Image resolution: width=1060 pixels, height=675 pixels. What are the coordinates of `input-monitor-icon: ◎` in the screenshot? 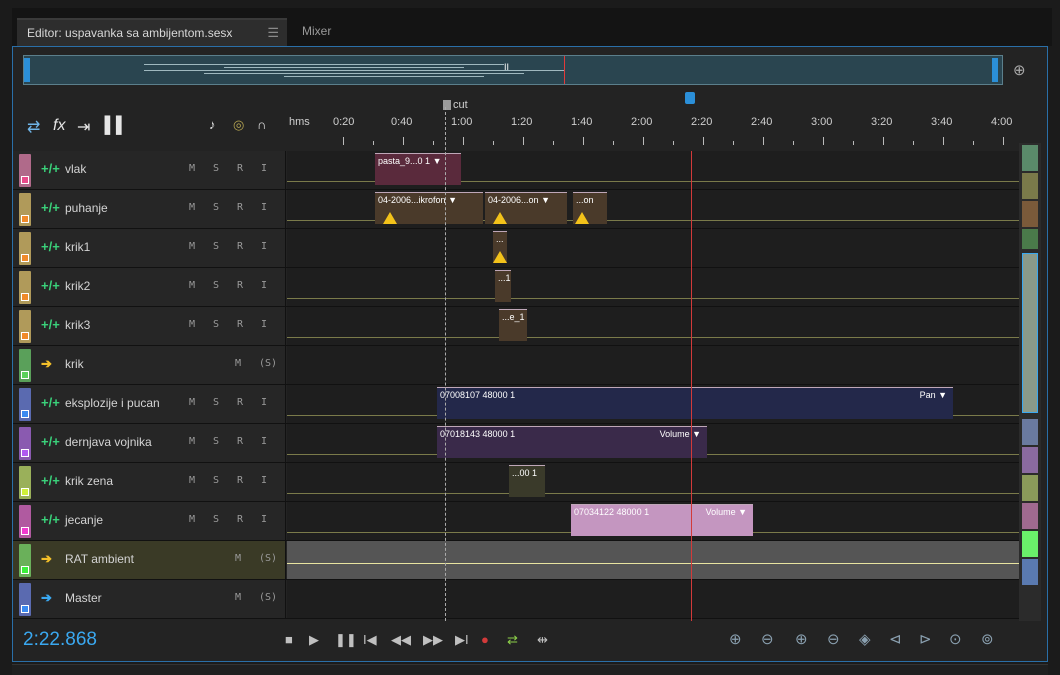 It's located at (238, 125).